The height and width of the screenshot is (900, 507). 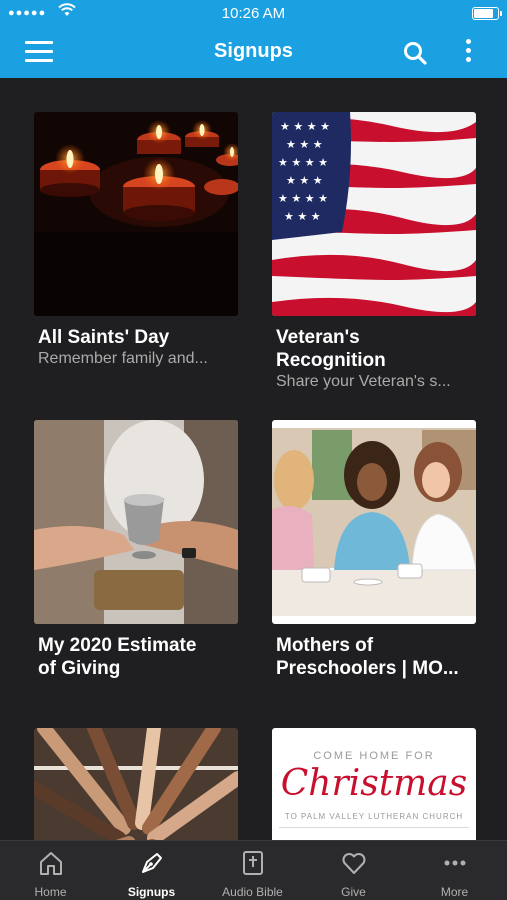 What do you see at coordinates (454, 870) in the screenshot?
I see `tab-more: More` at bounding box center [454, 870].